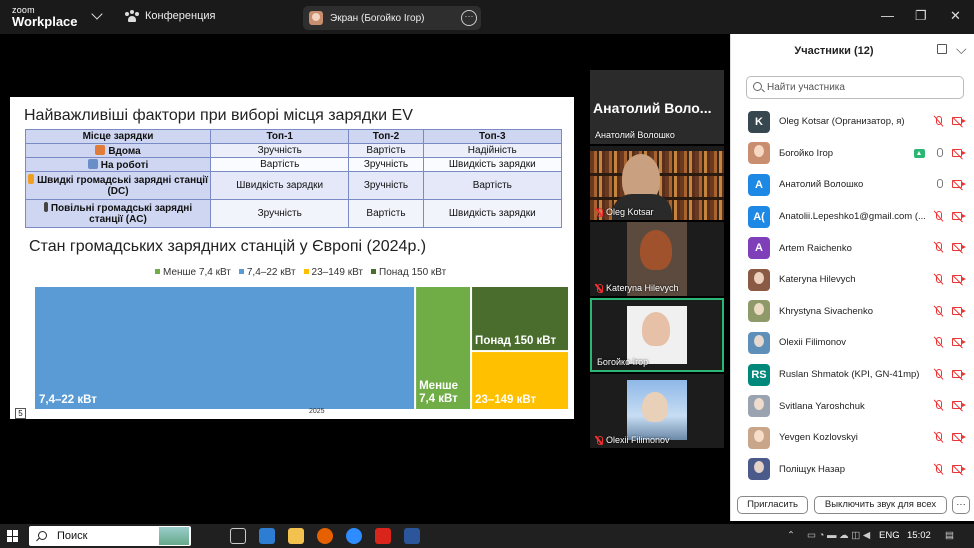 The image size is (974, 548). Describe the element at coordinates (354, 536) in the screenshot. I see `zoom-taskbar-icon` at that location.